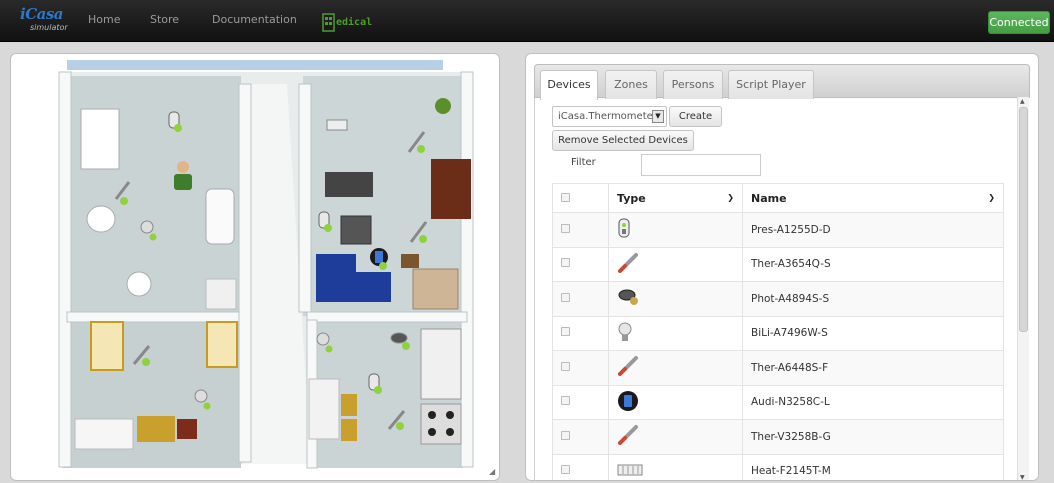  I want to click on filter-input, so click(701, 165).